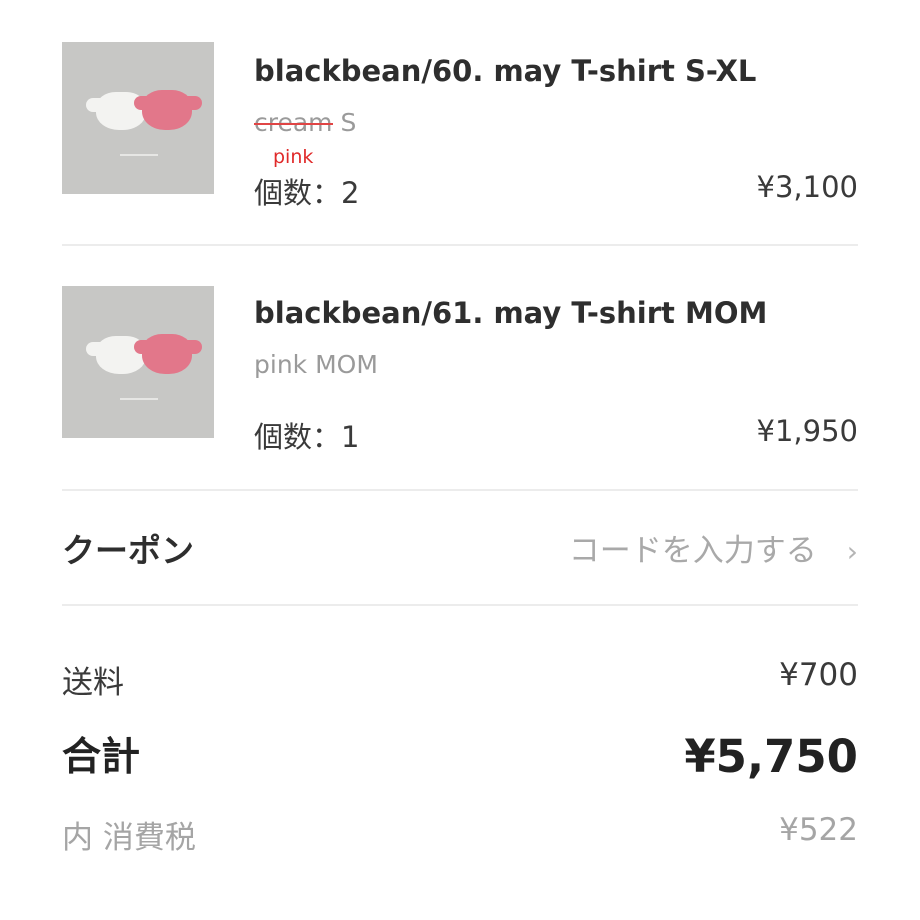 The image size is (920, 920). I want to click on handwritten-annotation: pink, so click(293, 157).